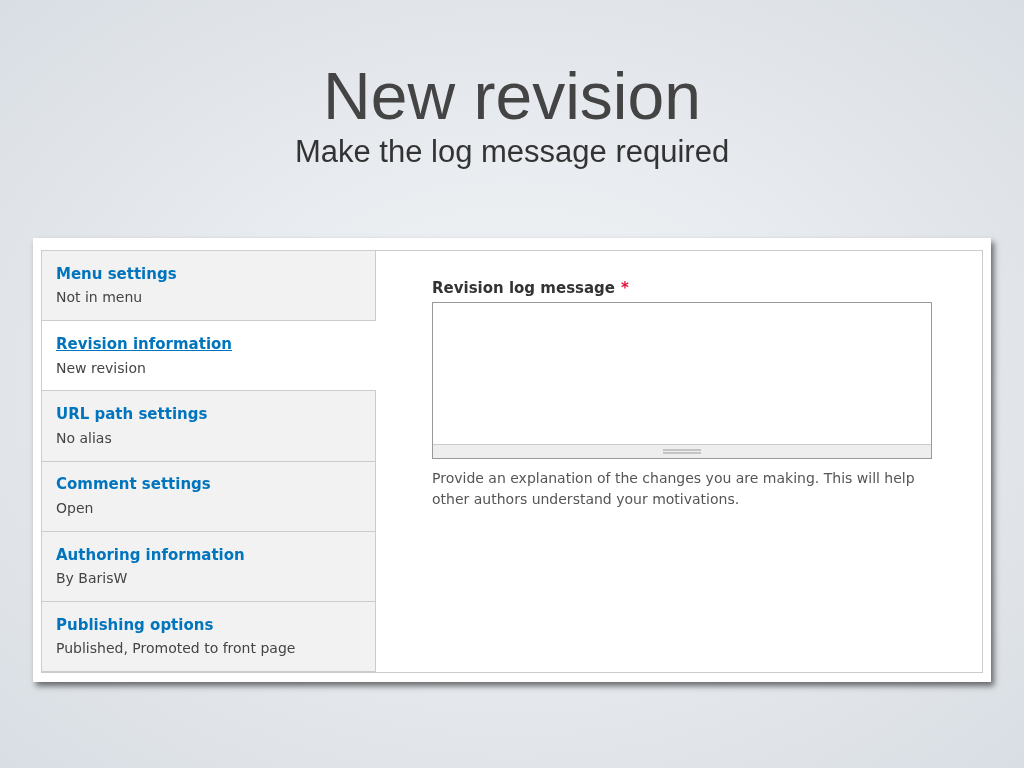 This screenshot has height=768, width=1024. Describe the element at coordinates (92, 578) in the screenshot. I see `tab-summary: By BarisW` at that location.